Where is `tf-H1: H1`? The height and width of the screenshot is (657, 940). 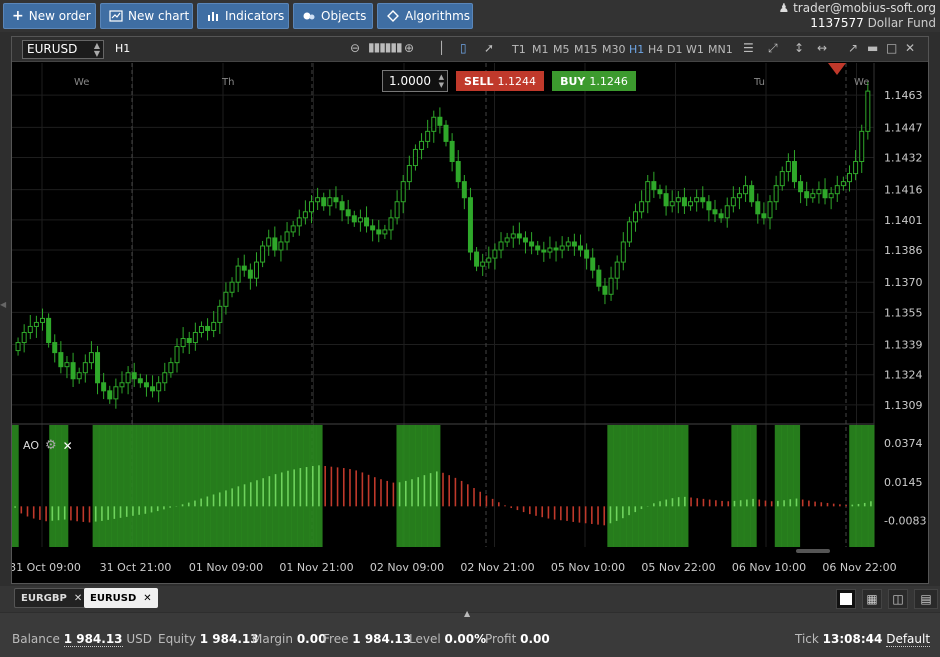
tf-H1: H1 is located at coordinates (636, 49).